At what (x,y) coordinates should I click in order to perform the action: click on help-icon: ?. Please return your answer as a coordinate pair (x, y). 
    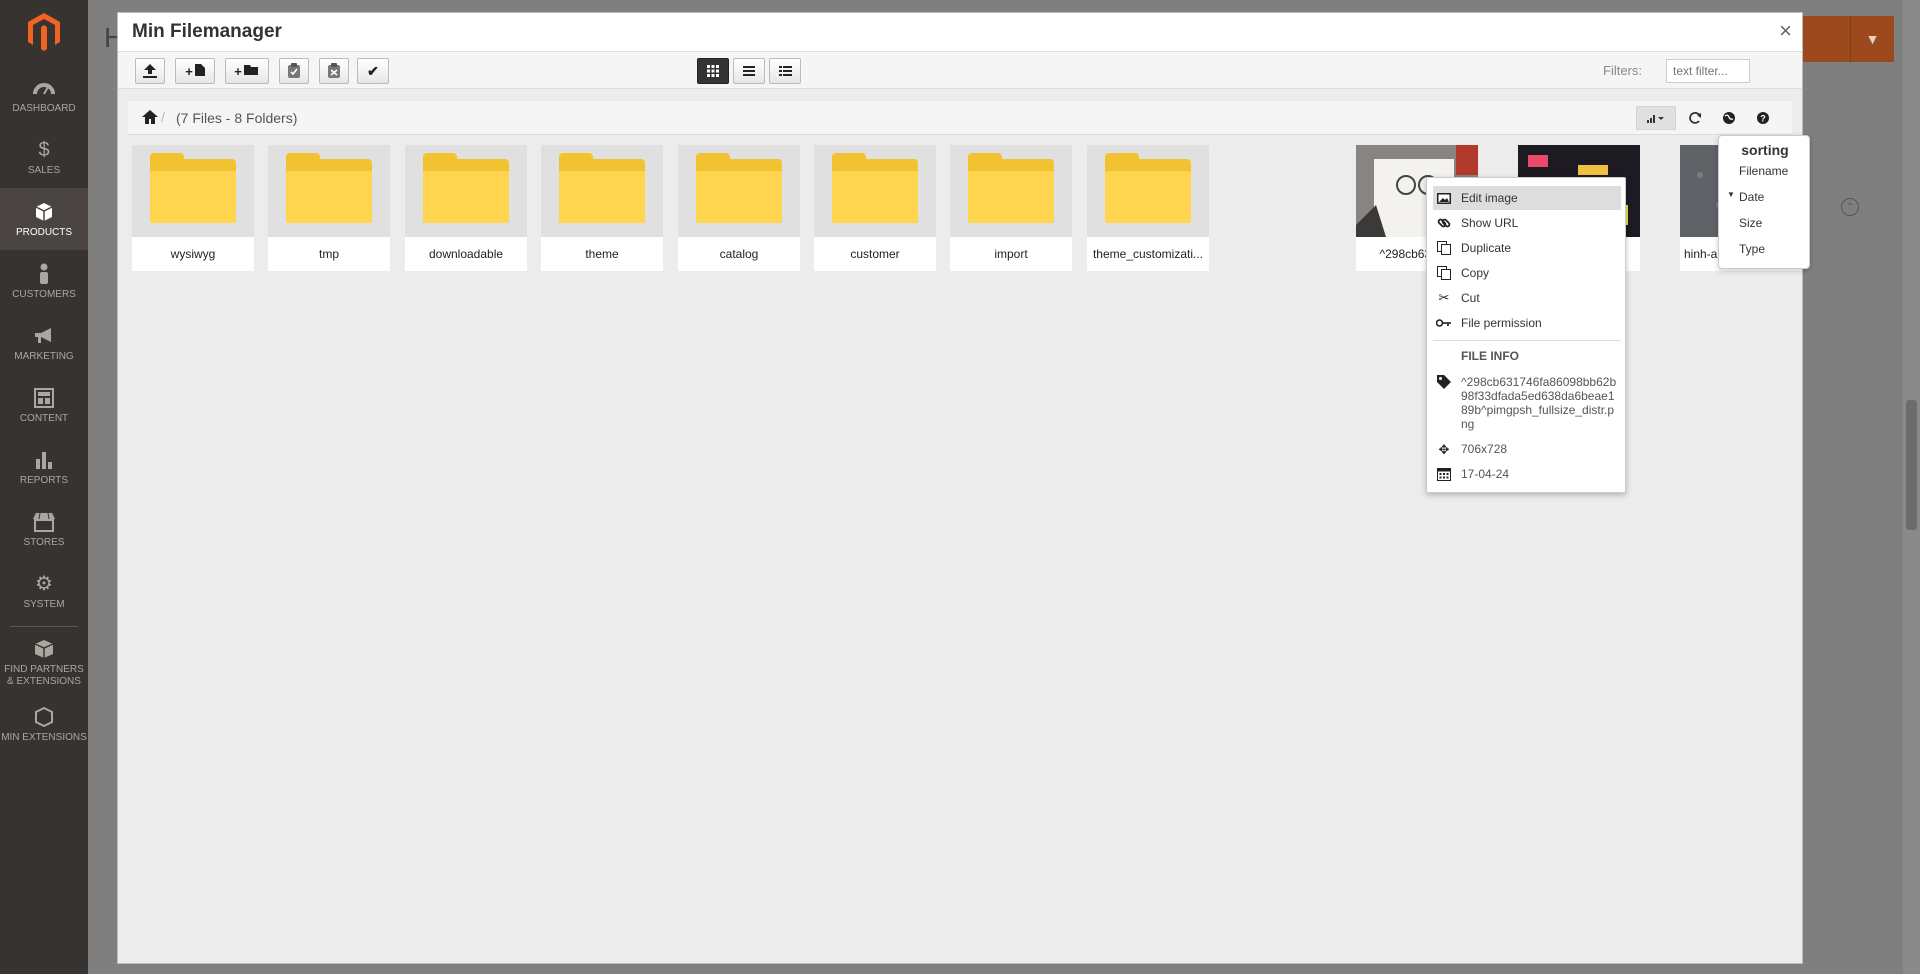
    Looking at the image, I should click on (1763, 118).